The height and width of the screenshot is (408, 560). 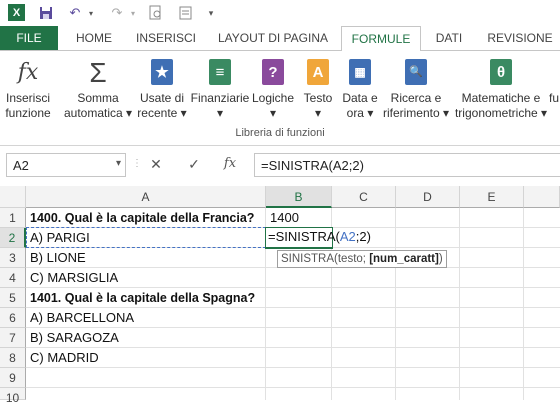 I want to click on name-box-dropdown-icon: ▾, so click(x=118, y=163).